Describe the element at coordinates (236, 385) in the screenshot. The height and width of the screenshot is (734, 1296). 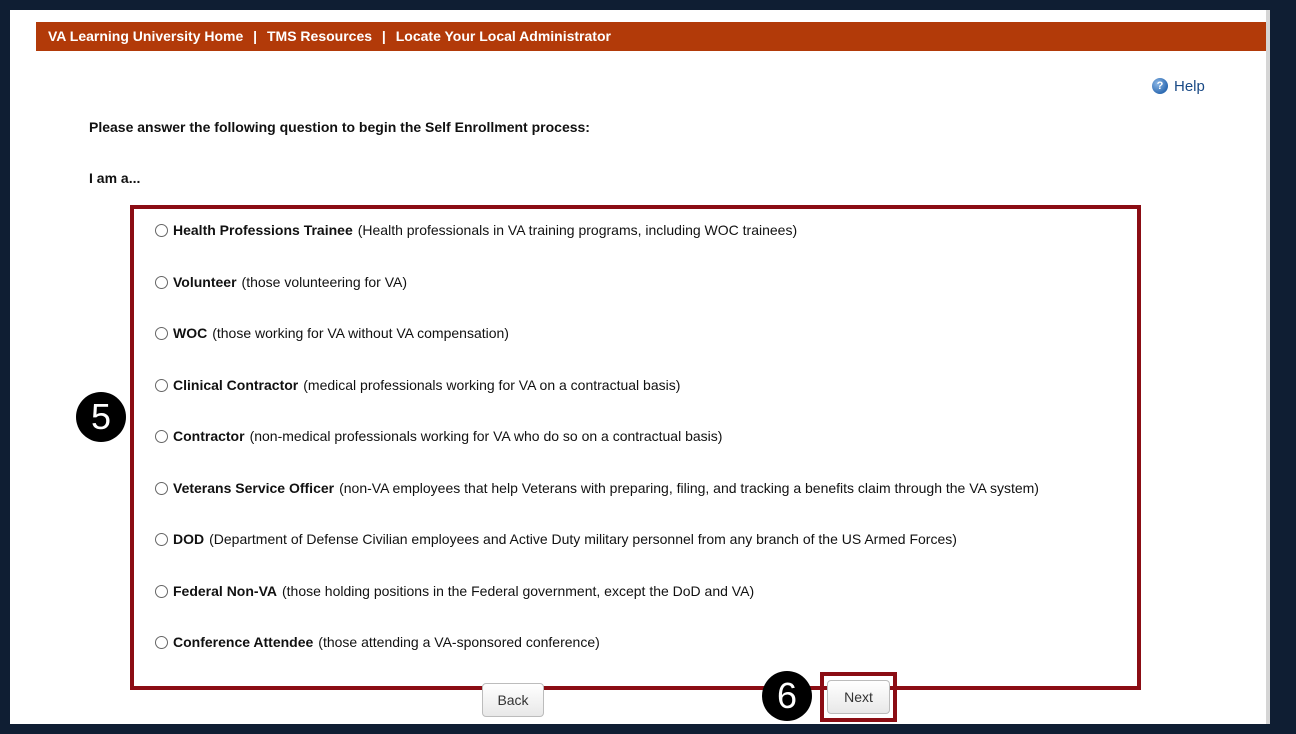
I see `option-title: Clinical Contractor` at that location.